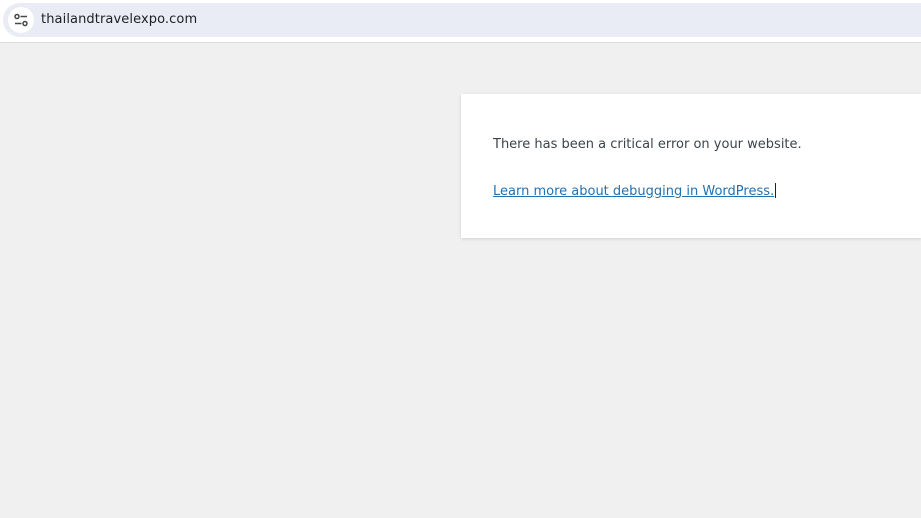 This screenshot has height=518, width=921. I want to click on site-info-button, so click(21, 20).